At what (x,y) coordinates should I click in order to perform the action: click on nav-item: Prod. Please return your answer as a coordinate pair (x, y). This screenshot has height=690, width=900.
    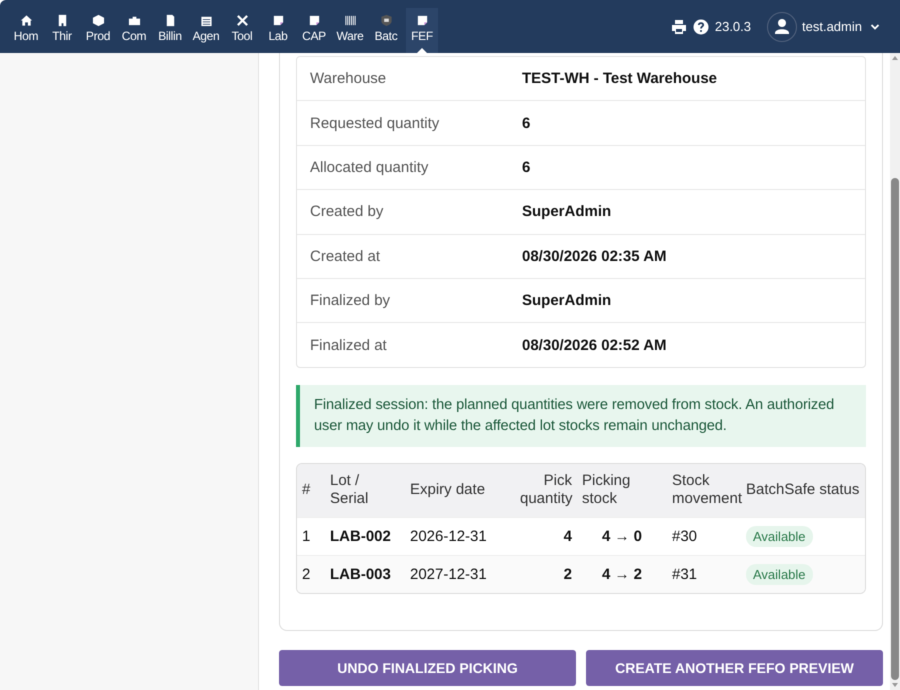
    Looking at the image, I should click on (98, 30).